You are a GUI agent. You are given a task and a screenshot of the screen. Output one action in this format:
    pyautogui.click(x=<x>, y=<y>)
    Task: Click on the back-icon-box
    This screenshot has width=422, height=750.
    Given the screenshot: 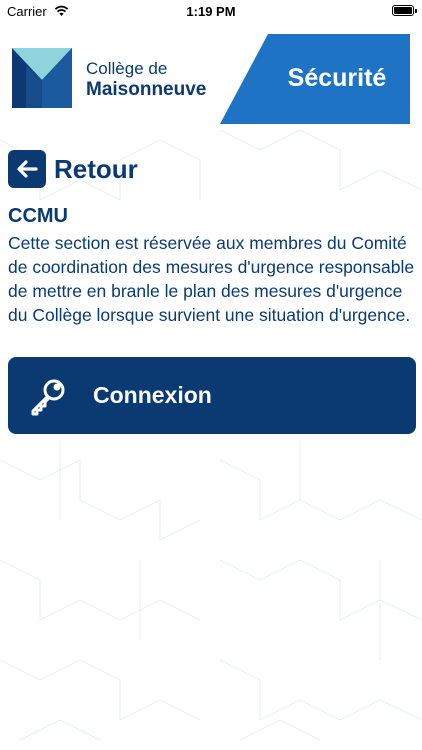 What is the action you would take?
    pyautogui.click(x=27, y=169)
    